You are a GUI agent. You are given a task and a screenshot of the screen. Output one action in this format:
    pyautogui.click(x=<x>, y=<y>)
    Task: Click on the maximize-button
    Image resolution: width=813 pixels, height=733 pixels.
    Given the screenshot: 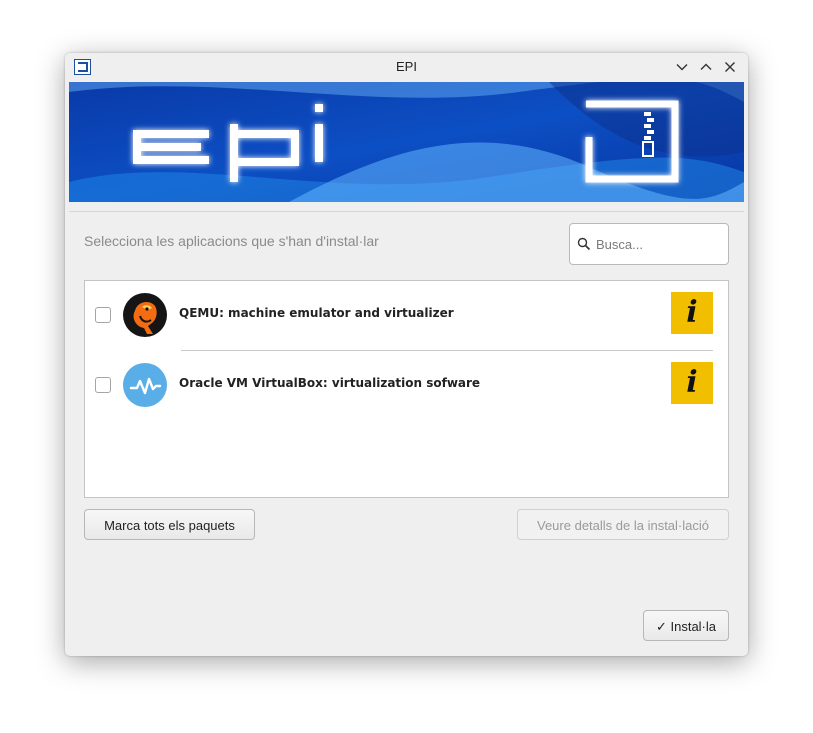 What is the action you would take?
    pyautogui.click(x=706, y=67)
    